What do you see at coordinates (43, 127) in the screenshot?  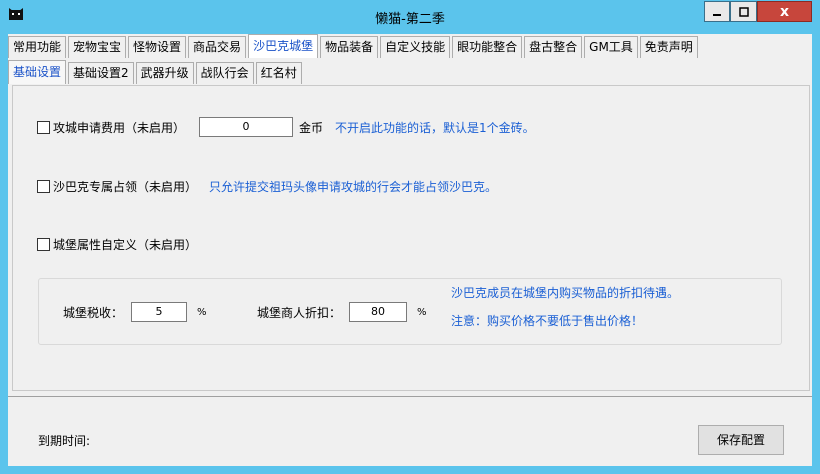 I see `siege-fee-checkbox` at bounding box center [43, 127].